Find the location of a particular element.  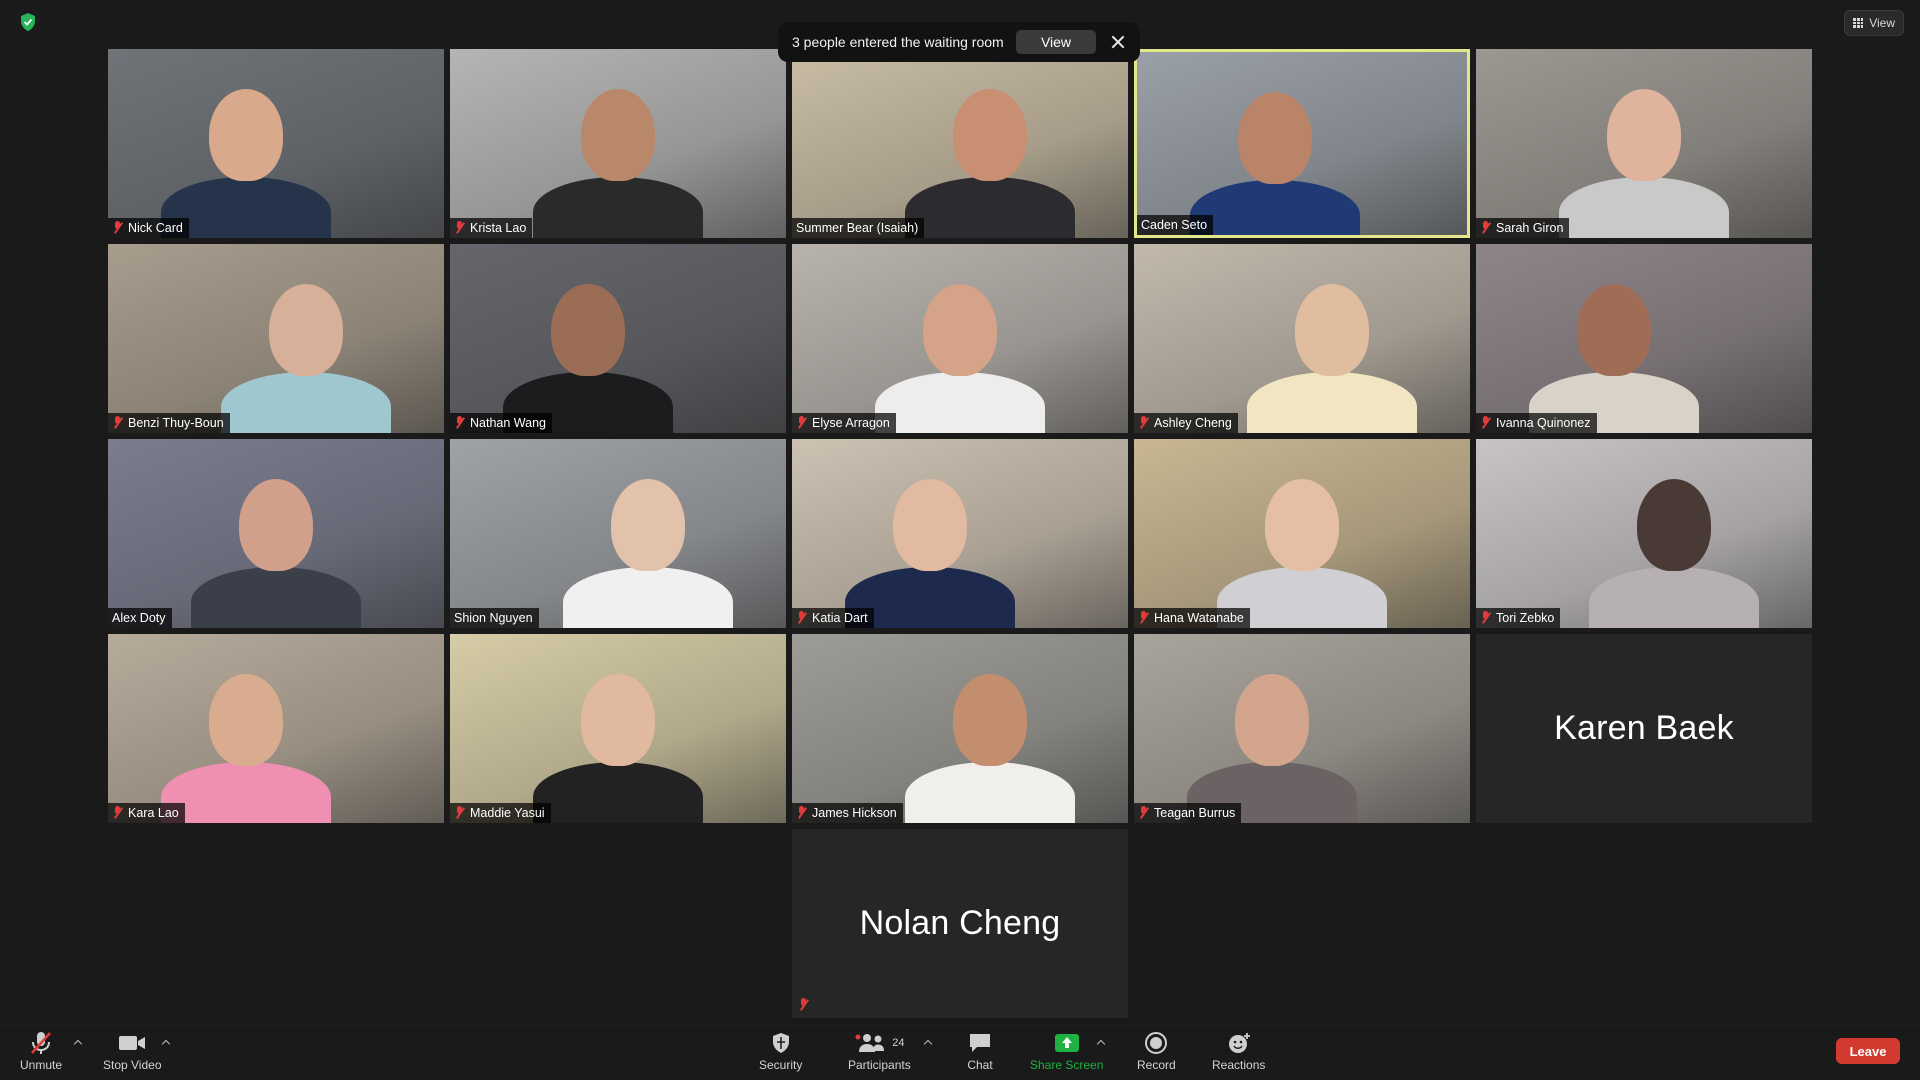

participant-video-tile: Teagan Burrus is located at coordinates (1302, 728).